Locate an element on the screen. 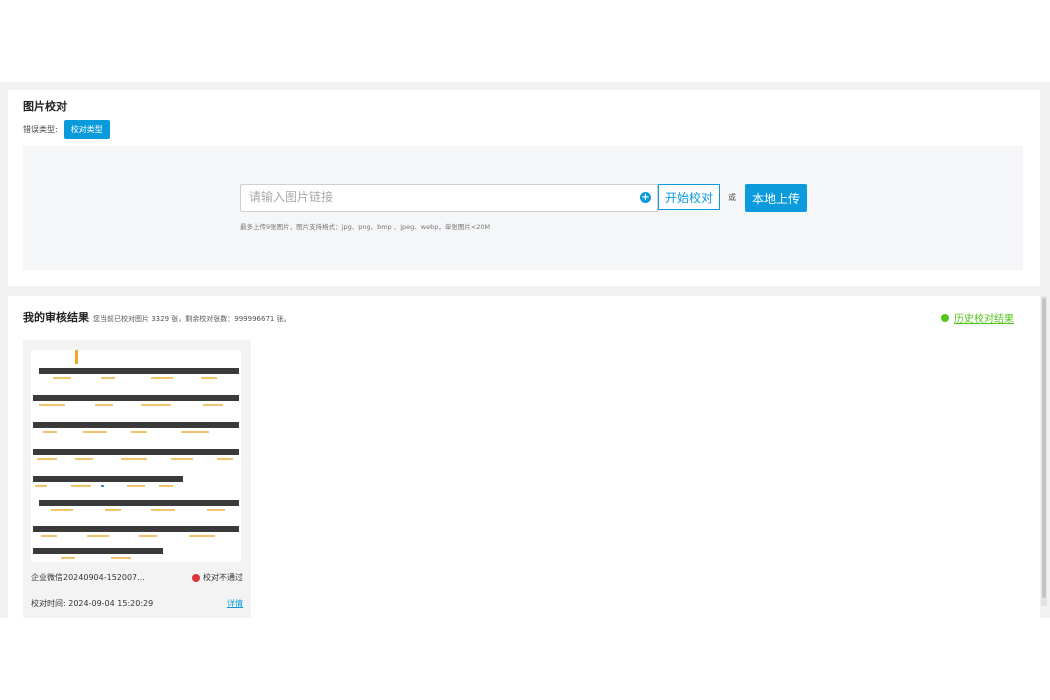 The image size is (1050, 700). result-thumbnail is located at coordinates (136, 456).